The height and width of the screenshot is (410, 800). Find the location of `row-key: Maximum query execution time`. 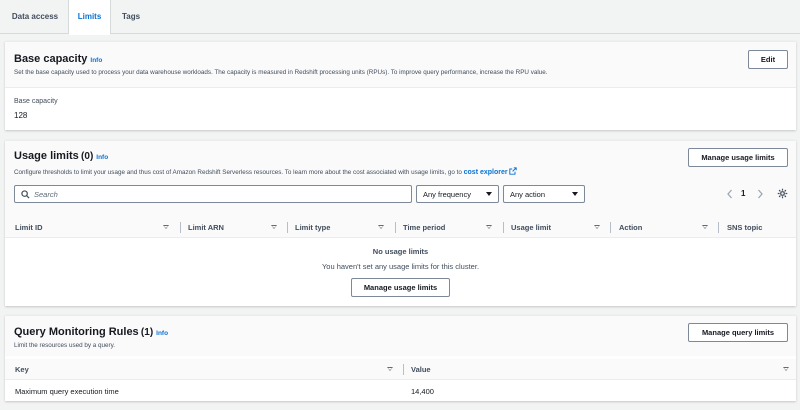

row-key: Maximum query execution time is located at coordinates (67, 391).